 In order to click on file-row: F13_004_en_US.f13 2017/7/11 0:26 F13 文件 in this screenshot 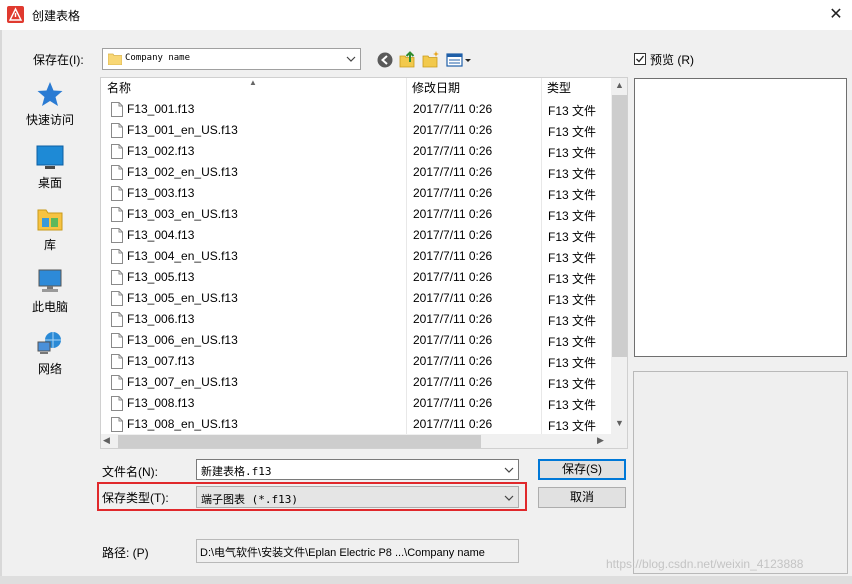, I will do `click(356, 256)`.